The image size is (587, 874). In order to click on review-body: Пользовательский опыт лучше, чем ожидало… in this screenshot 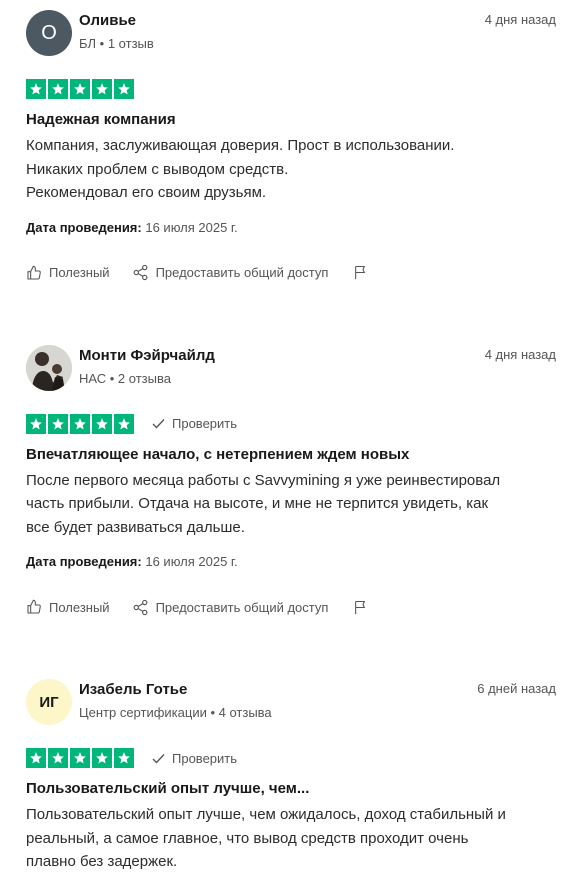, I will do `click(306, 838)`.